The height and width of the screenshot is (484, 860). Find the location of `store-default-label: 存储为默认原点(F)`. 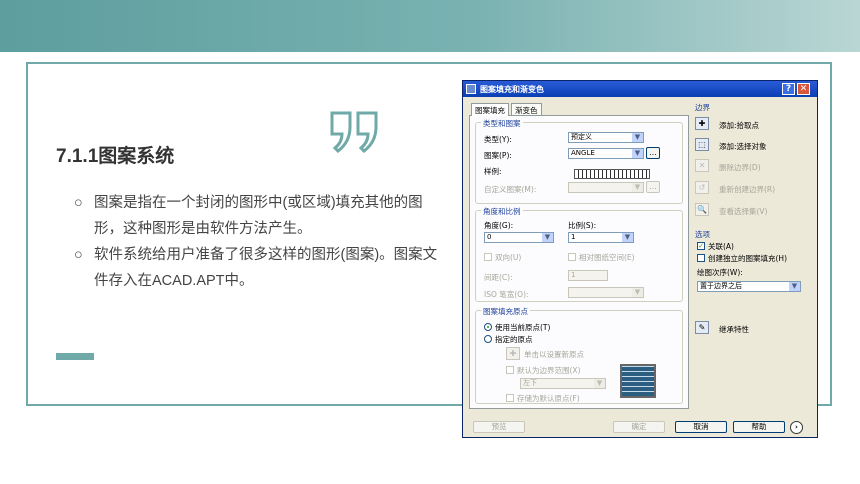

store-default-label: 存储为默认原点(F) is located at coordinates (548, 398).